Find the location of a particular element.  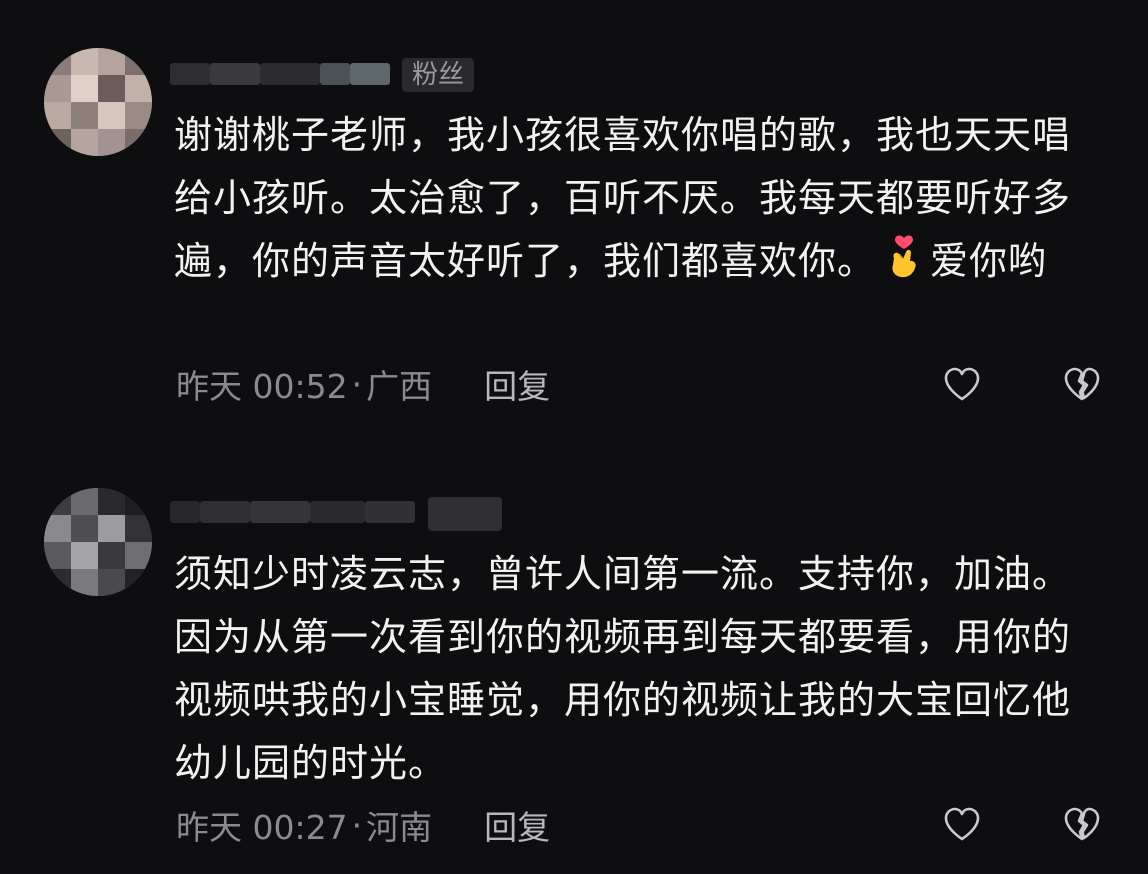

comment-text-tail: 爱你哟 is located at coordinates (989, 261).